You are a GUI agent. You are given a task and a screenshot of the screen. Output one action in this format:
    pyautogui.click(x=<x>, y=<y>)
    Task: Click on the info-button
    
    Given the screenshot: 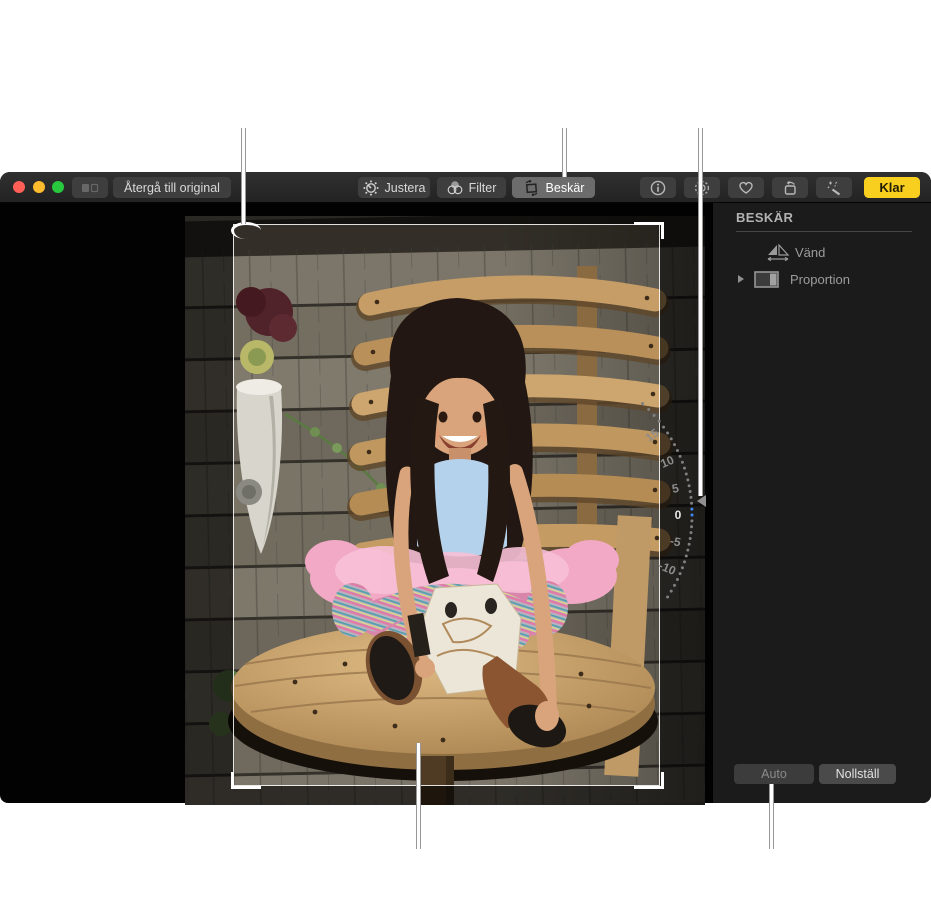 What is the action you would take?
    pyautogui.click(x=658, y=187)
    